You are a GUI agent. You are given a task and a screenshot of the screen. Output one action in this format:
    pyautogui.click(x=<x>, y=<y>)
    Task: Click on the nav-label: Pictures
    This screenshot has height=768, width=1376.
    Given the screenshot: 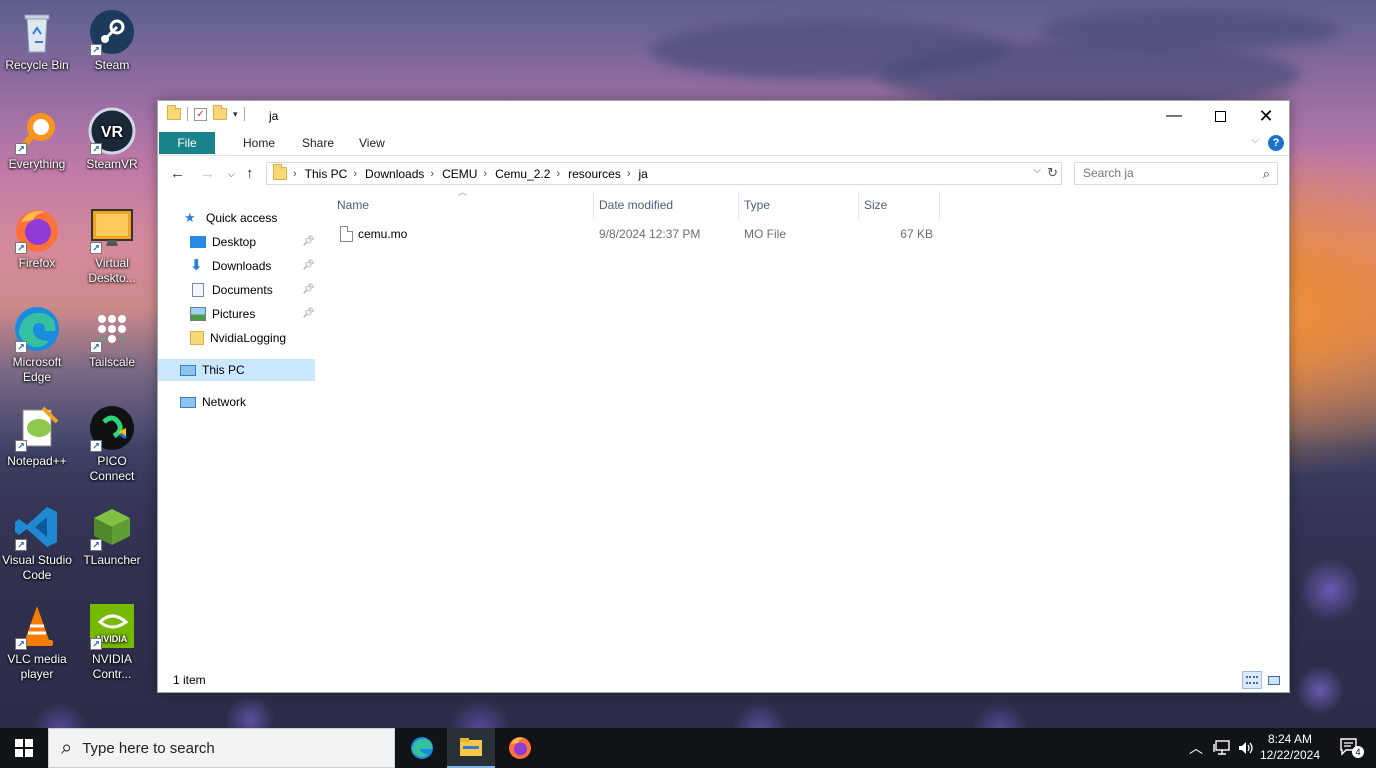 What is the action you would take?
    pyautogui.click(x=234, y=314)
    